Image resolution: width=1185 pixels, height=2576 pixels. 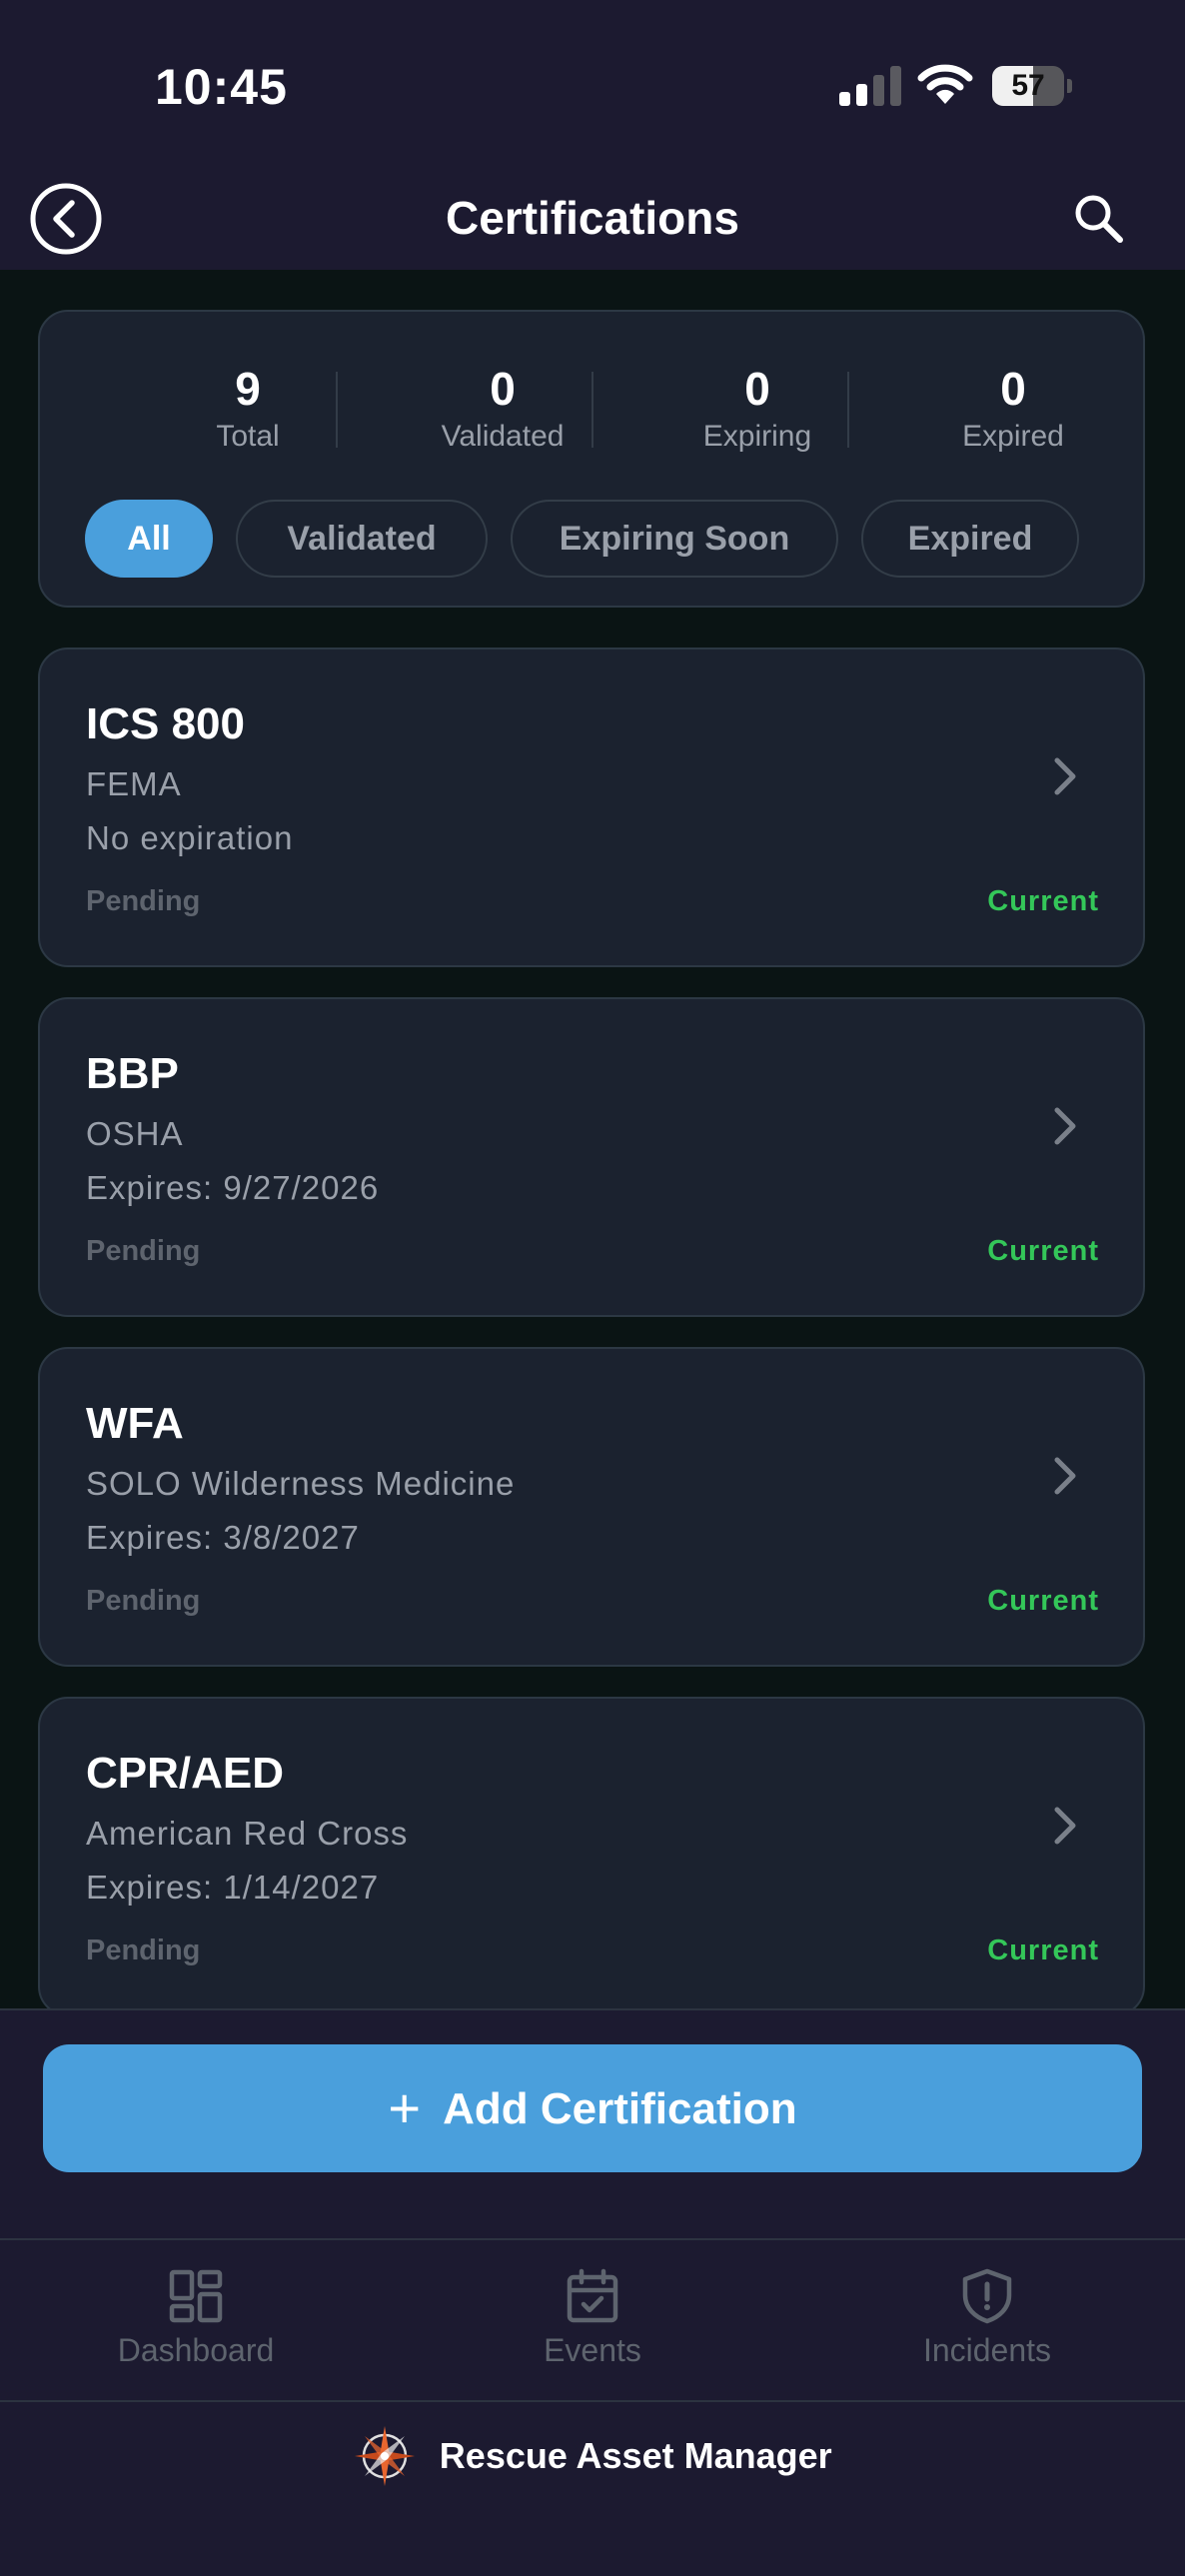 I want to click on tab-events: Events, so click(x=592, y=2318).